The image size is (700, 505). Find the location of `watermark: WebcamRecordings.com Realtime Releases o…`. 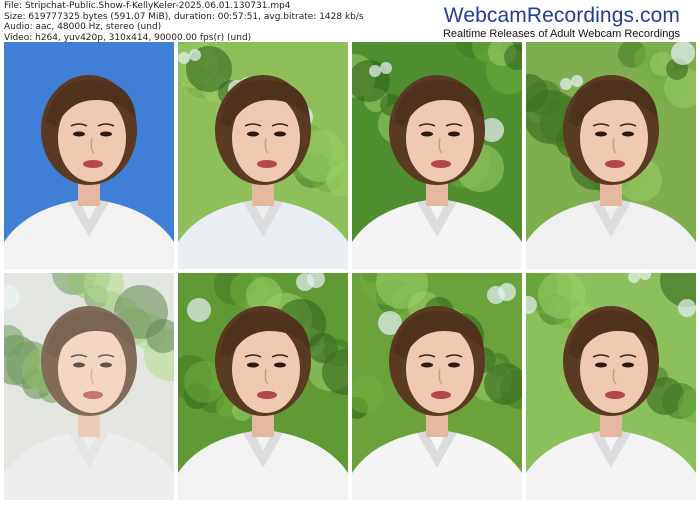

watermark: WebcamRecordings.com Realtime Releases o… is located at coordinates (561, 22).